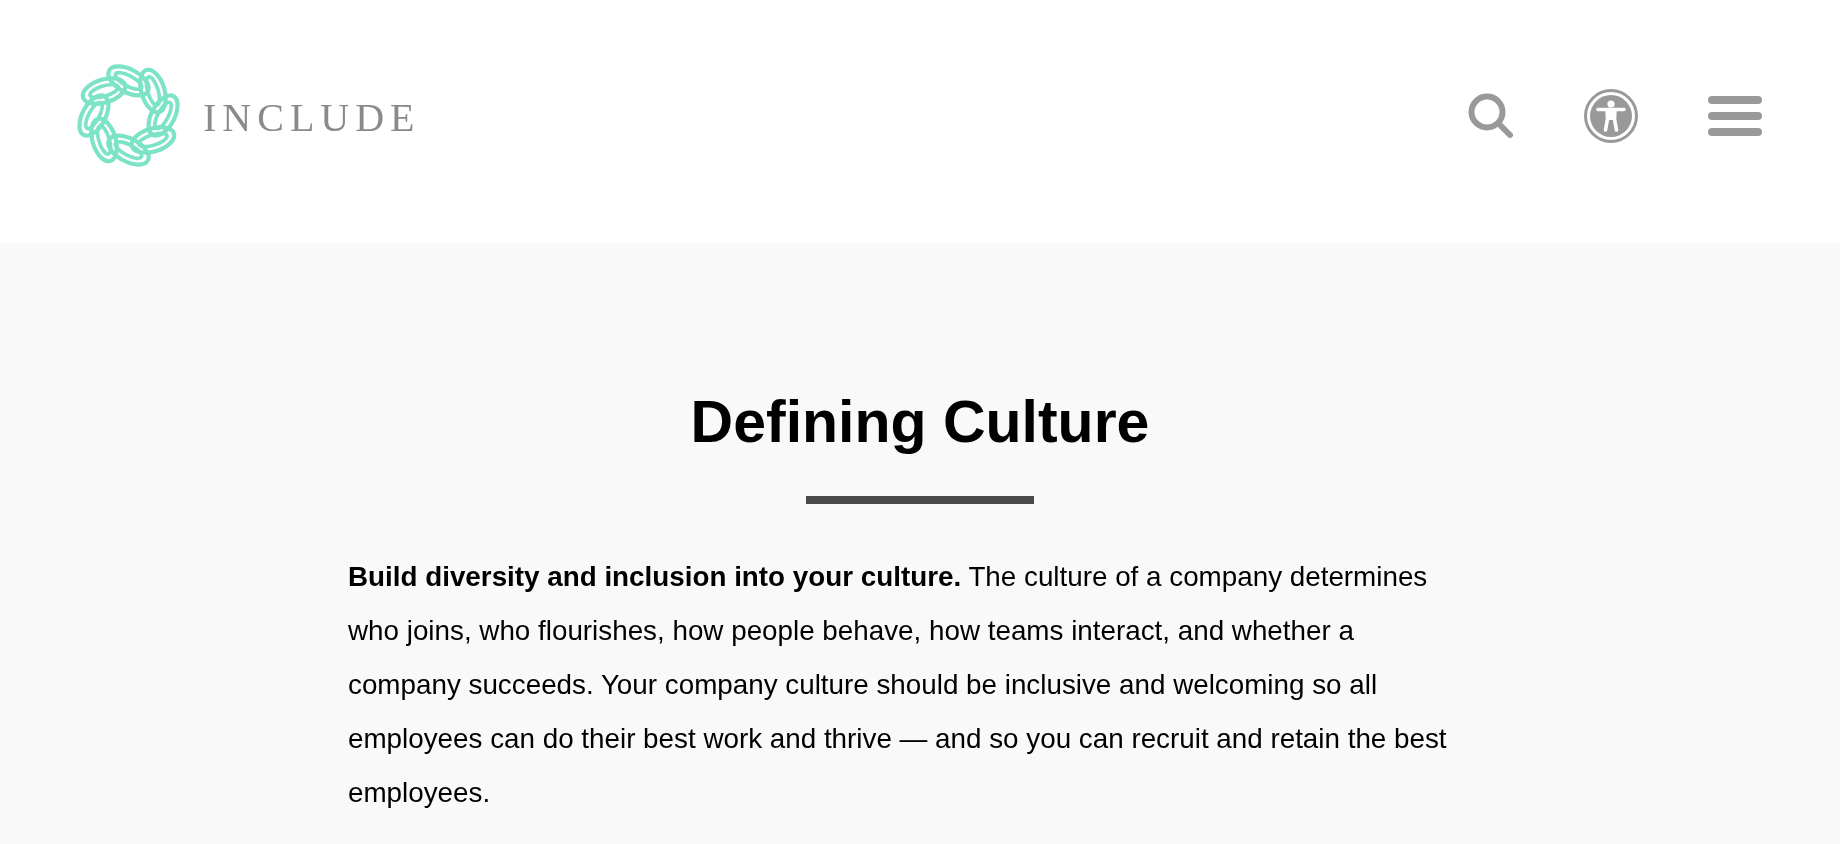  What do you see at coordinates (1735, 115) in the screenshot?
I see `menu-icon` at bounding box center [1735, 115].